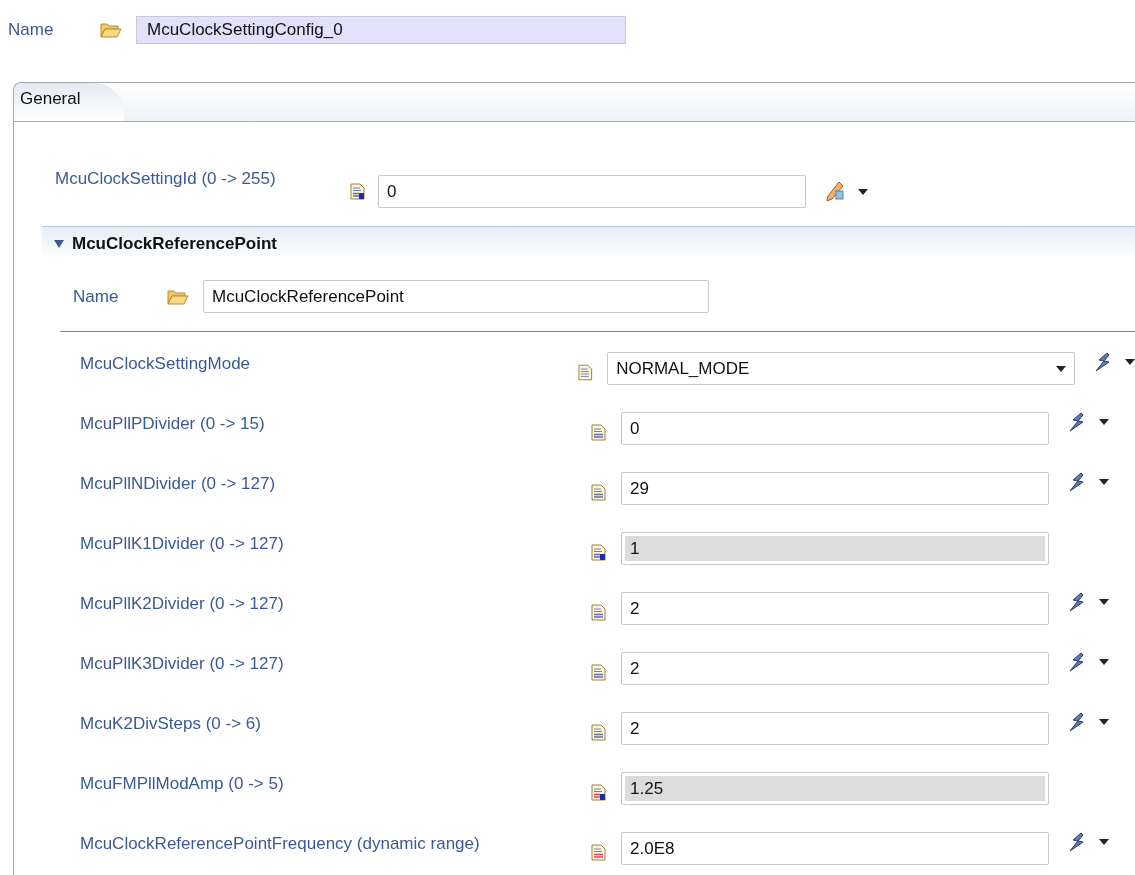 Image resolution: width=1135 pixels, height=875 pixels. What do you see at coordinates (835, 191) in the screenshot?
I see `pencil-icon` at bounding box center [835, 191].